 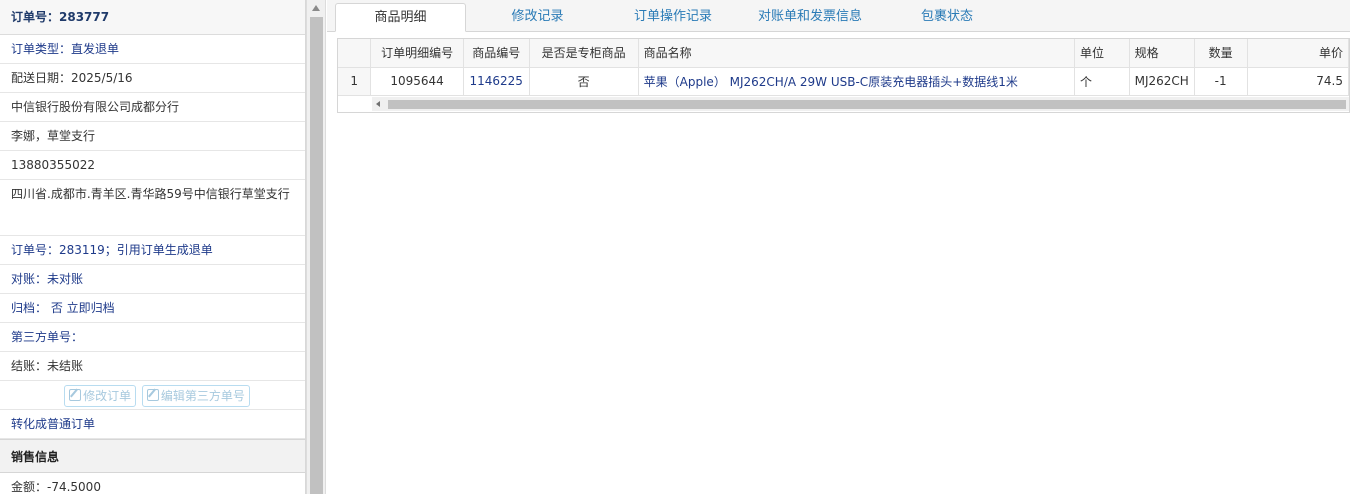 What do you see at coordinates (1298, 53) in the screenshot?
I see `col-header-price: 单价` at bounding box center [1298, 53].